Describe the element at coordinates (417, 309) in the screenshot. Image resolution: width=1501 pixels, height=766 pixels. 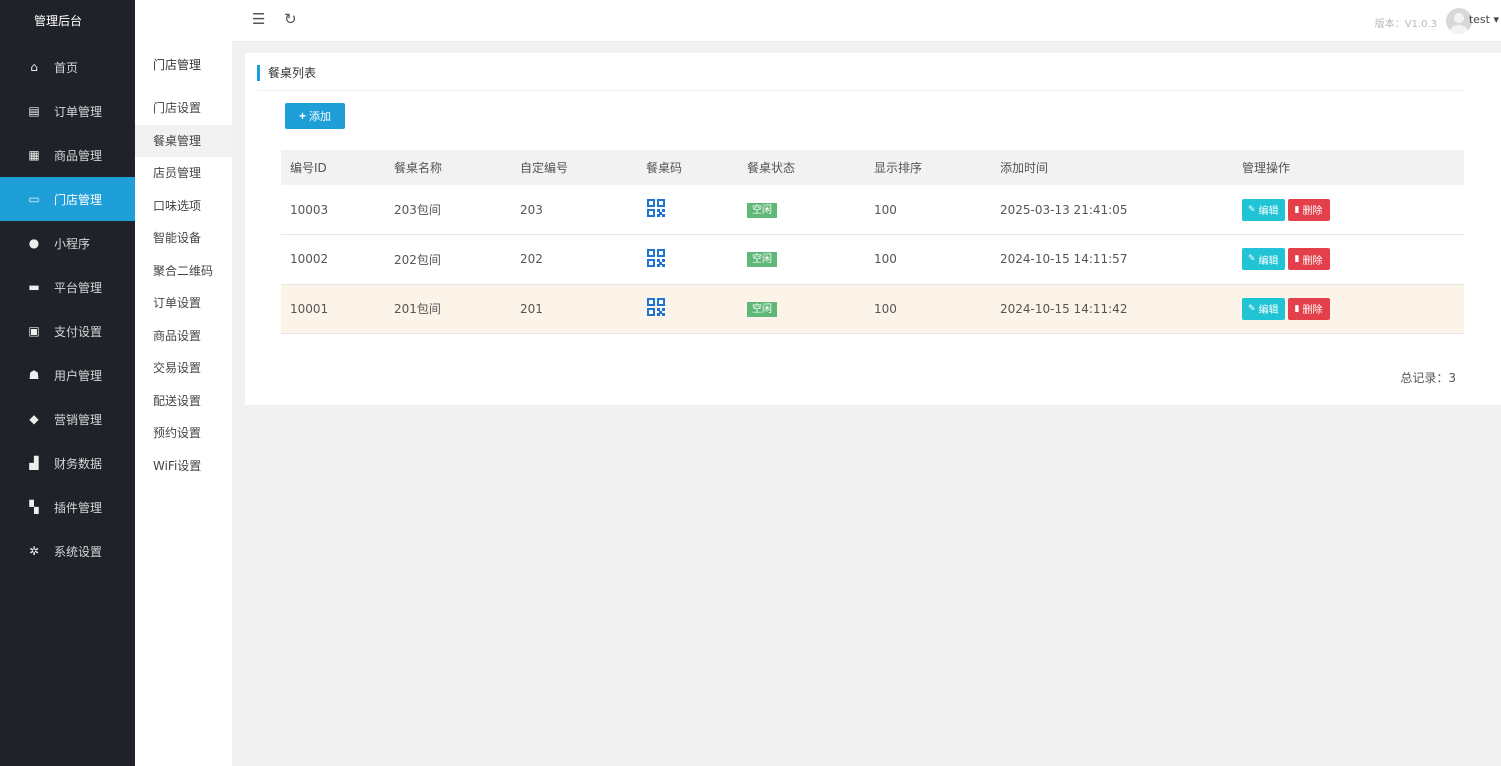
I see `cell-name: 201包间` at that location.